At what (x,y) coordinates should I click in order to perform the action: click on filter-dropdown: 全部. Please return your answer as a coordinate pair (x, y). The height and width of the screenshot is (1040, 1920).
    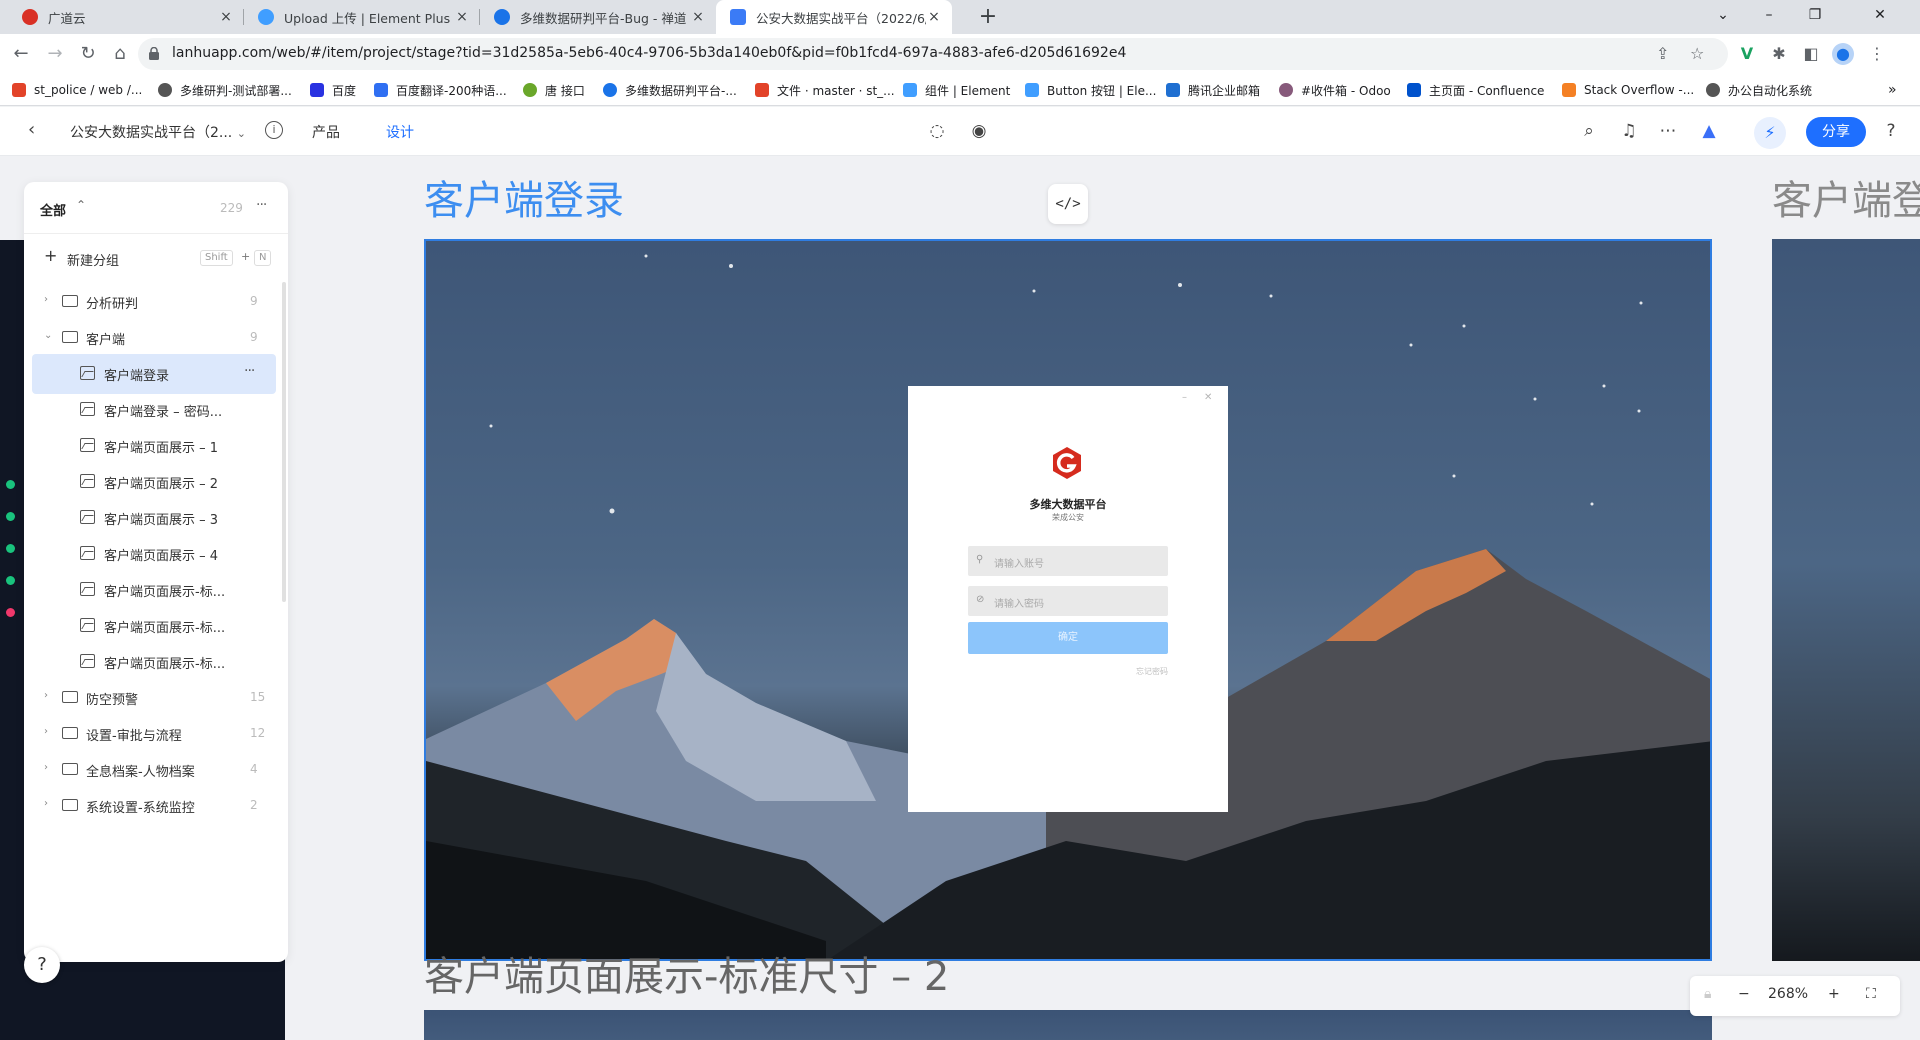
    Looking at the image, I should click on (53, 209).